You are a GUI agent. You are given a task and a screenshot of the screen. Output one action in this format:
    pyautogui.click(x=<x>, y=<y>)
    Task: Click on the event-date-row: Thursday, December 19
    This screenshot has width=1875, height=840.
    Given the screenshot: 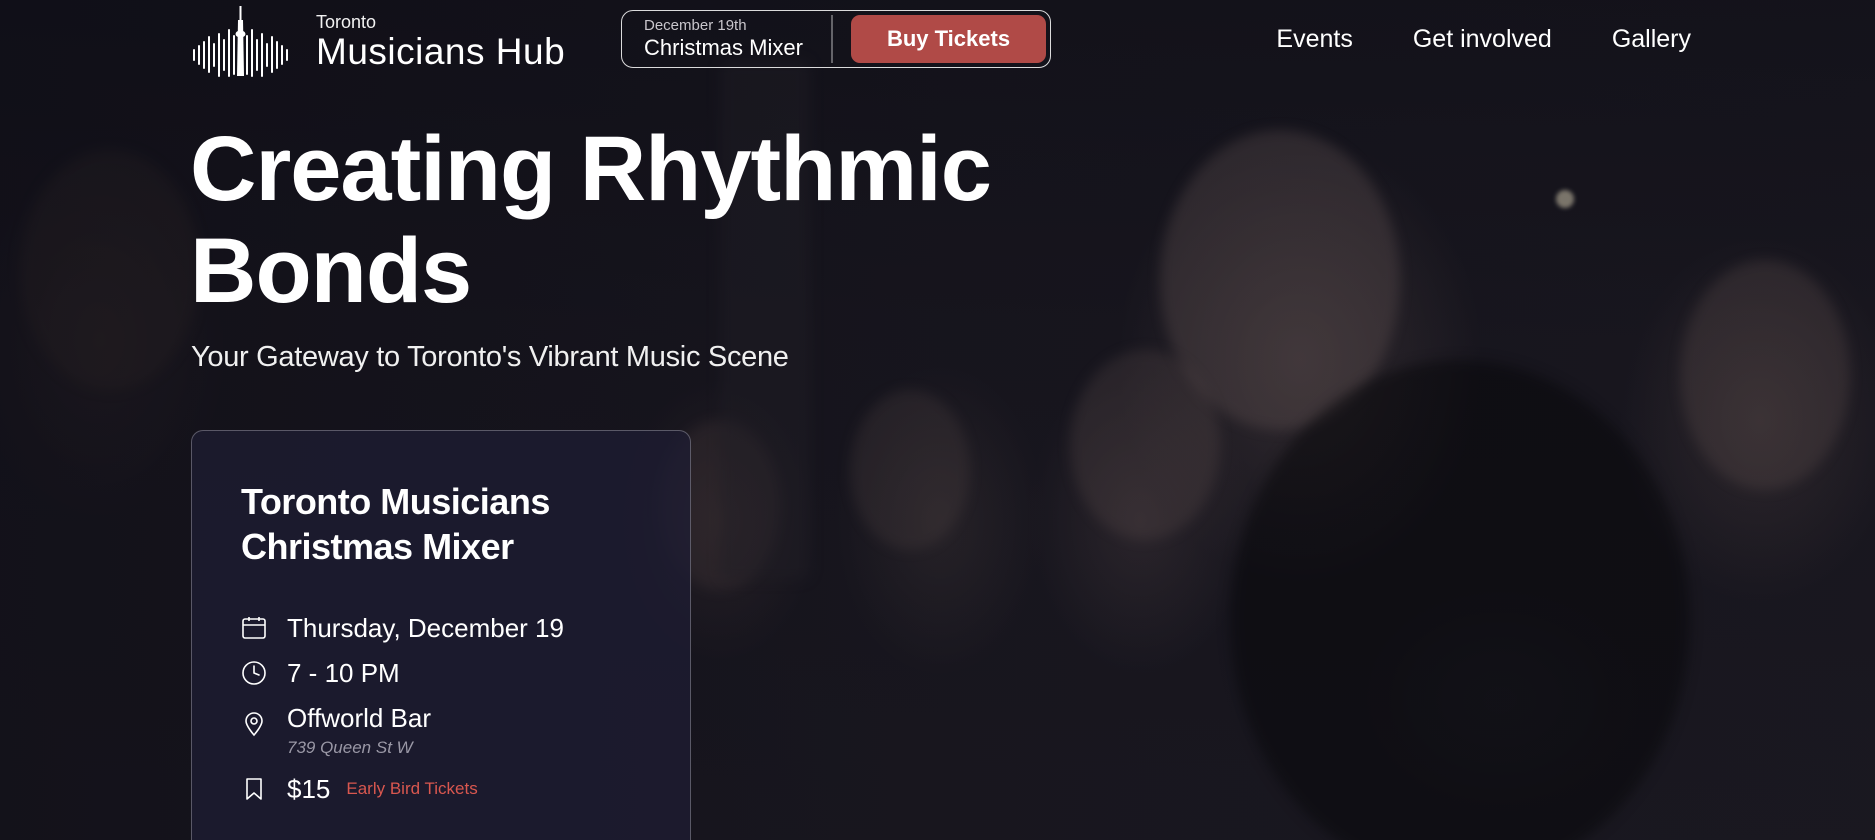 What is the action you would take?
    pyautogui.click(x=441, y=628)
    